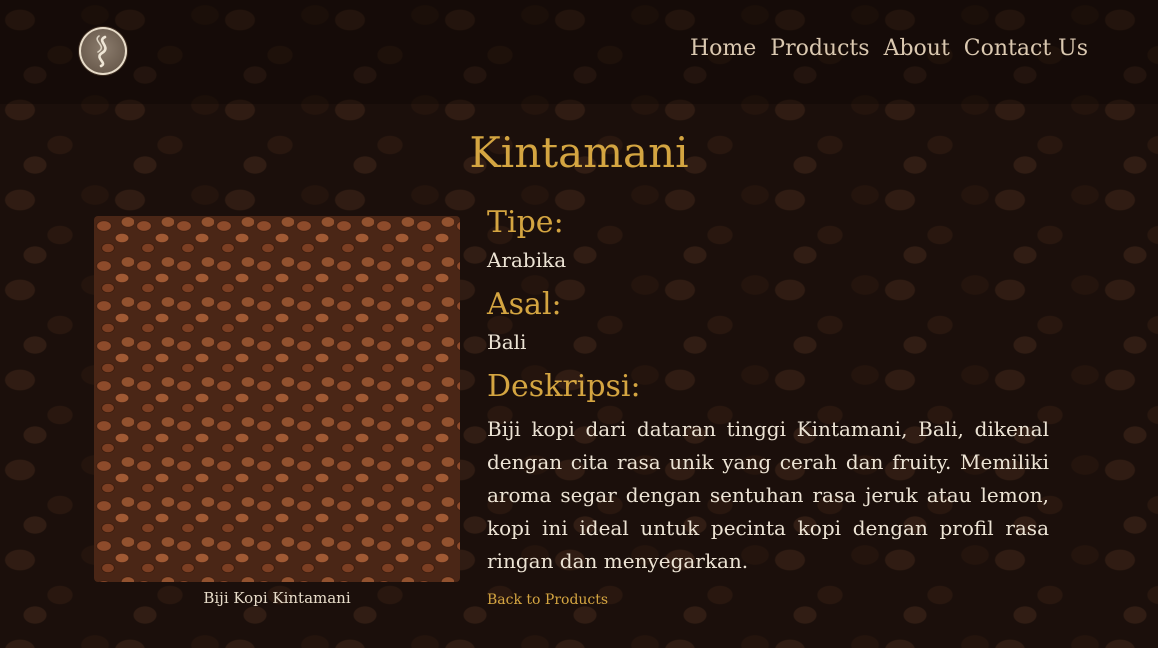 The width and height of the screenshot is (1158, 648). Describe the element at coordinates (1026, 48) in the screenshot. I see `nav-contact-link: Contact Us` at that location.